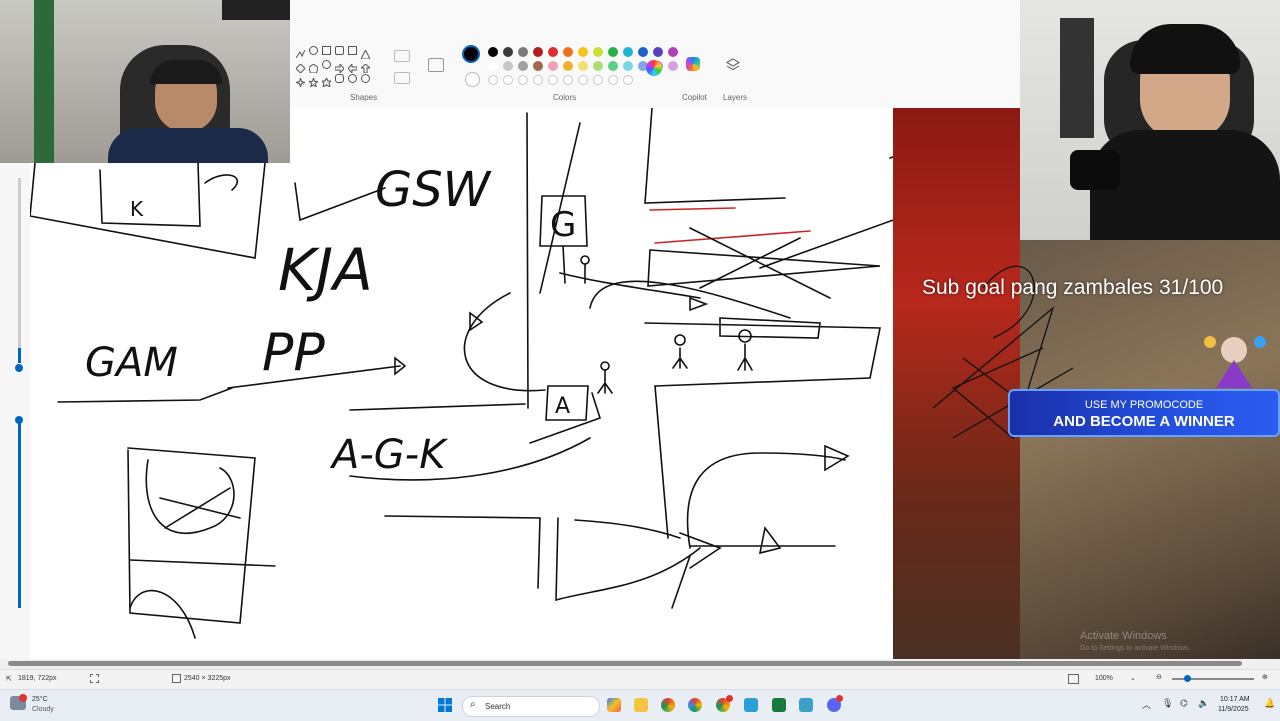 The image size is (1280, 721). Describe the element at coordinates (19, 420) in the screenshot. I see `opacity-slider-thumb` at that location.